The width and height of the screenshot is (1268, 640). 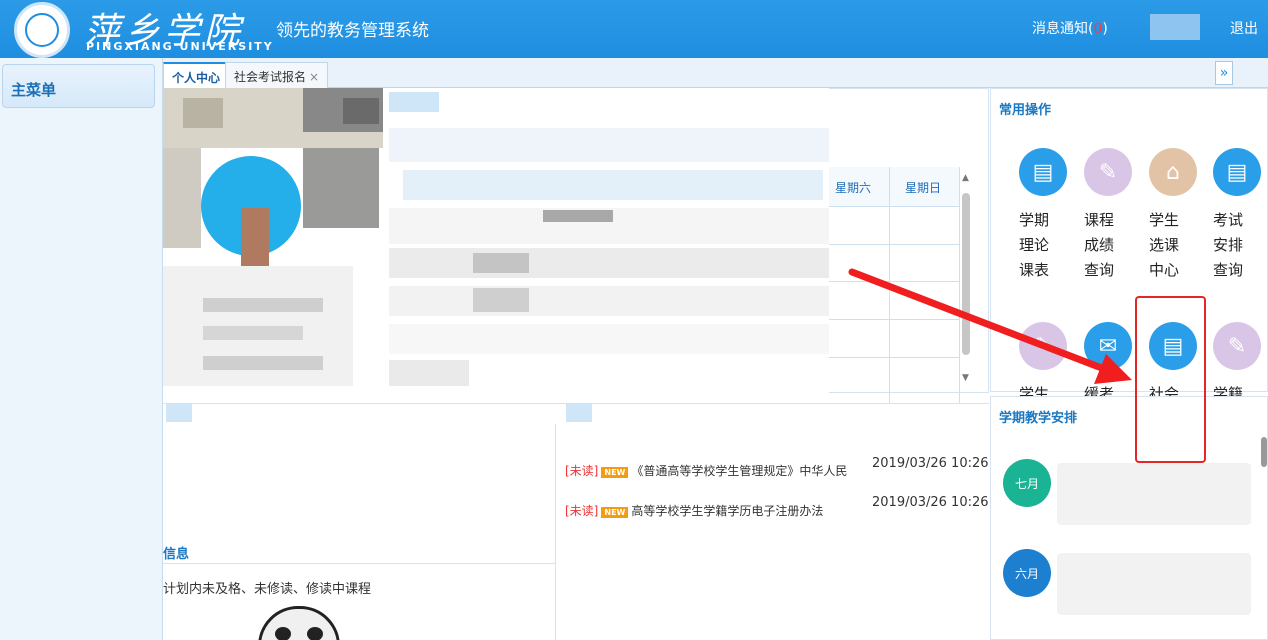 What do you see at coordinates (1244, 28) in the screenshot?
I see `logout-link: 退出` at bounding box center [1244, 28].